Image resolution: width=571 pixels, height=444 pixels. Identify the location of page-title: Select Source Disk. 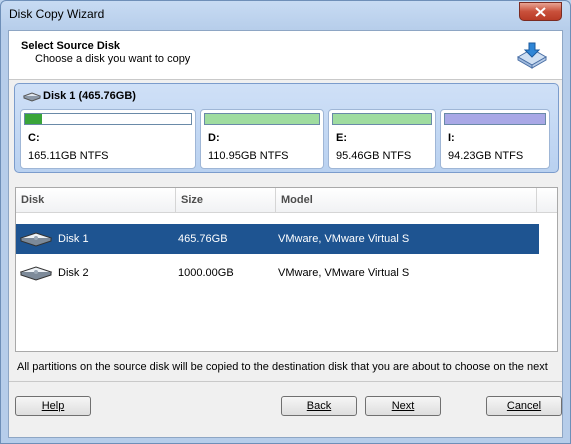
(71, 46).